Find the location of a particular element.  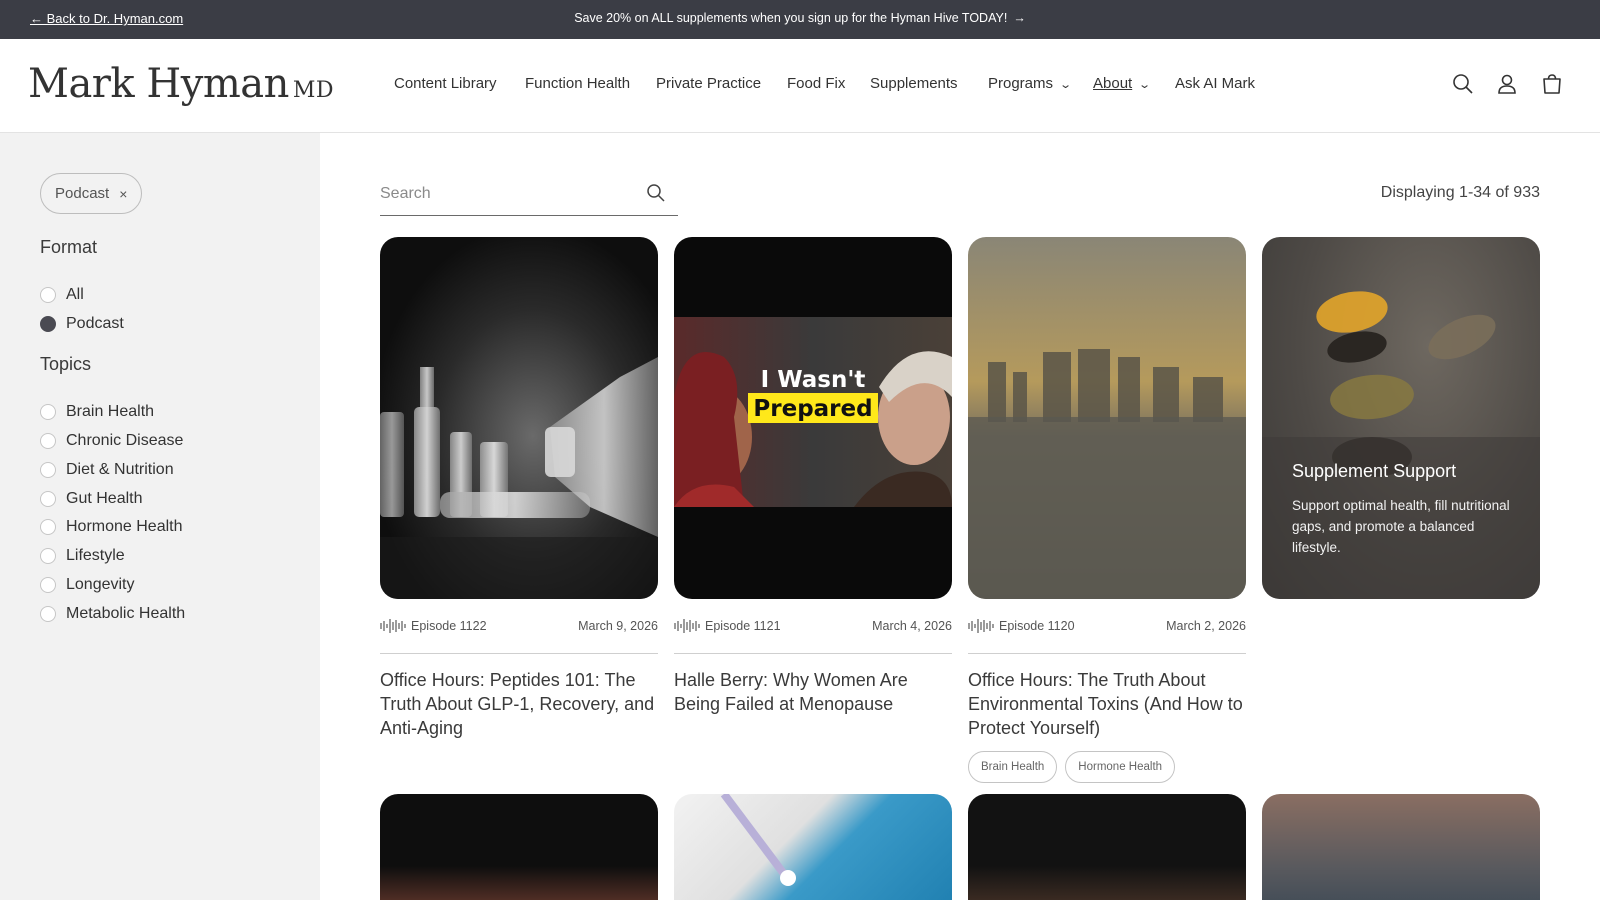

tag-brain-health: Brain Health is located at coordinates (1013, 767).